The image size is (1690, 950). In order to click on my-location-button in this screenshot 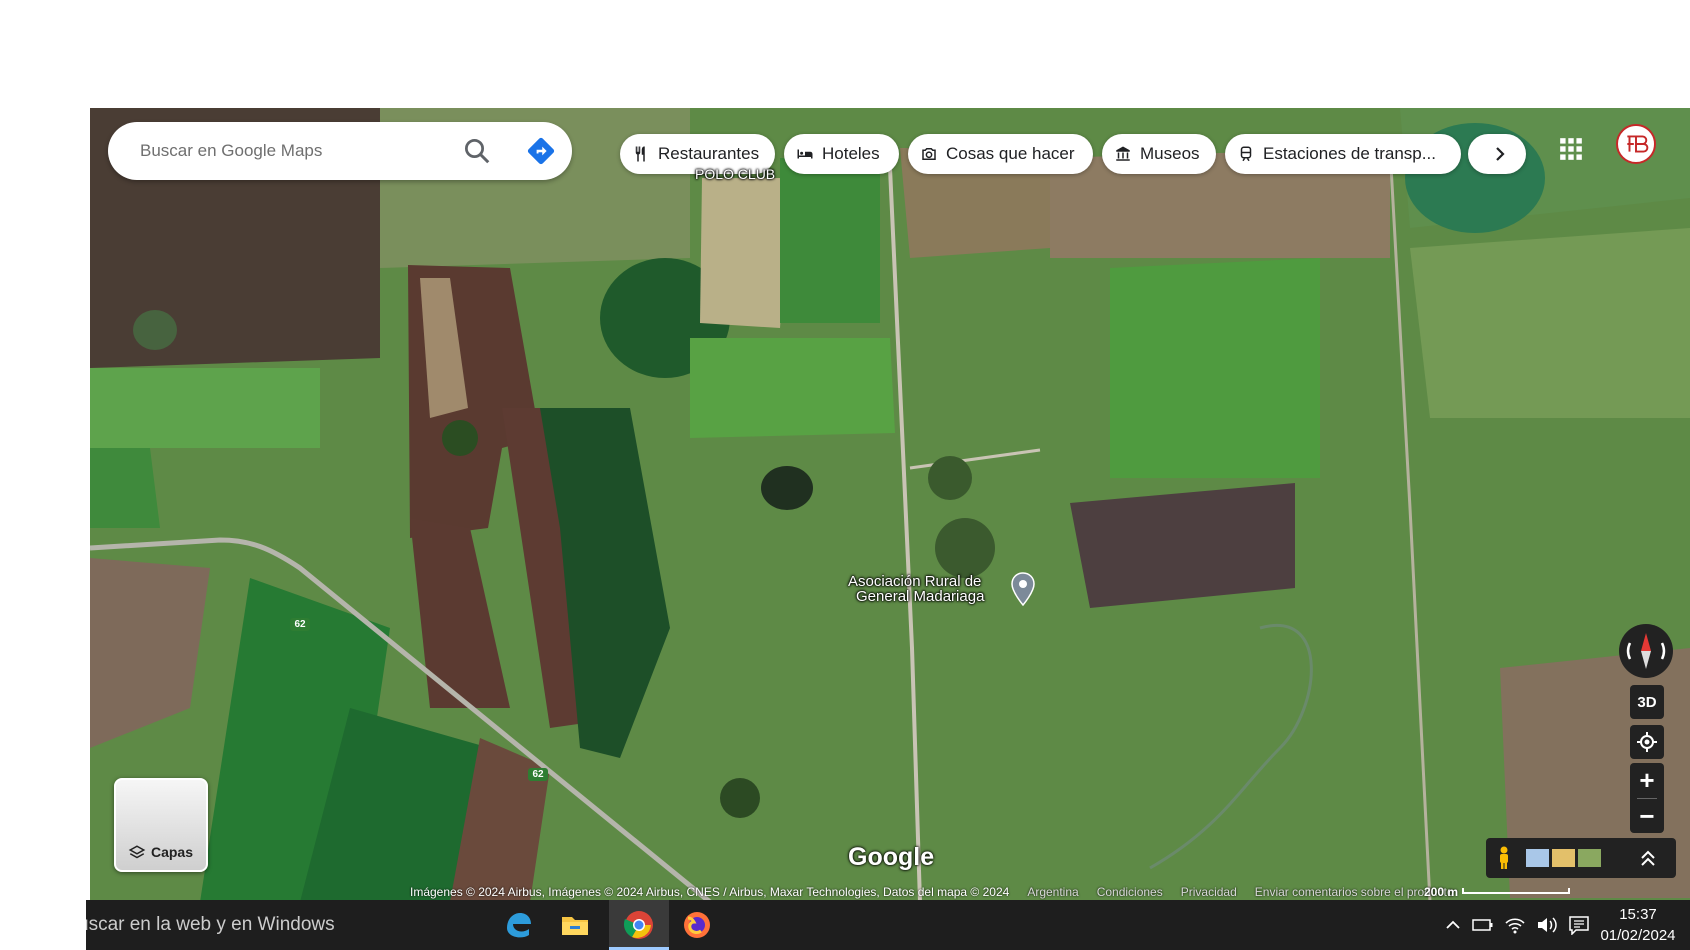, I will do `click(1647, 742)`.